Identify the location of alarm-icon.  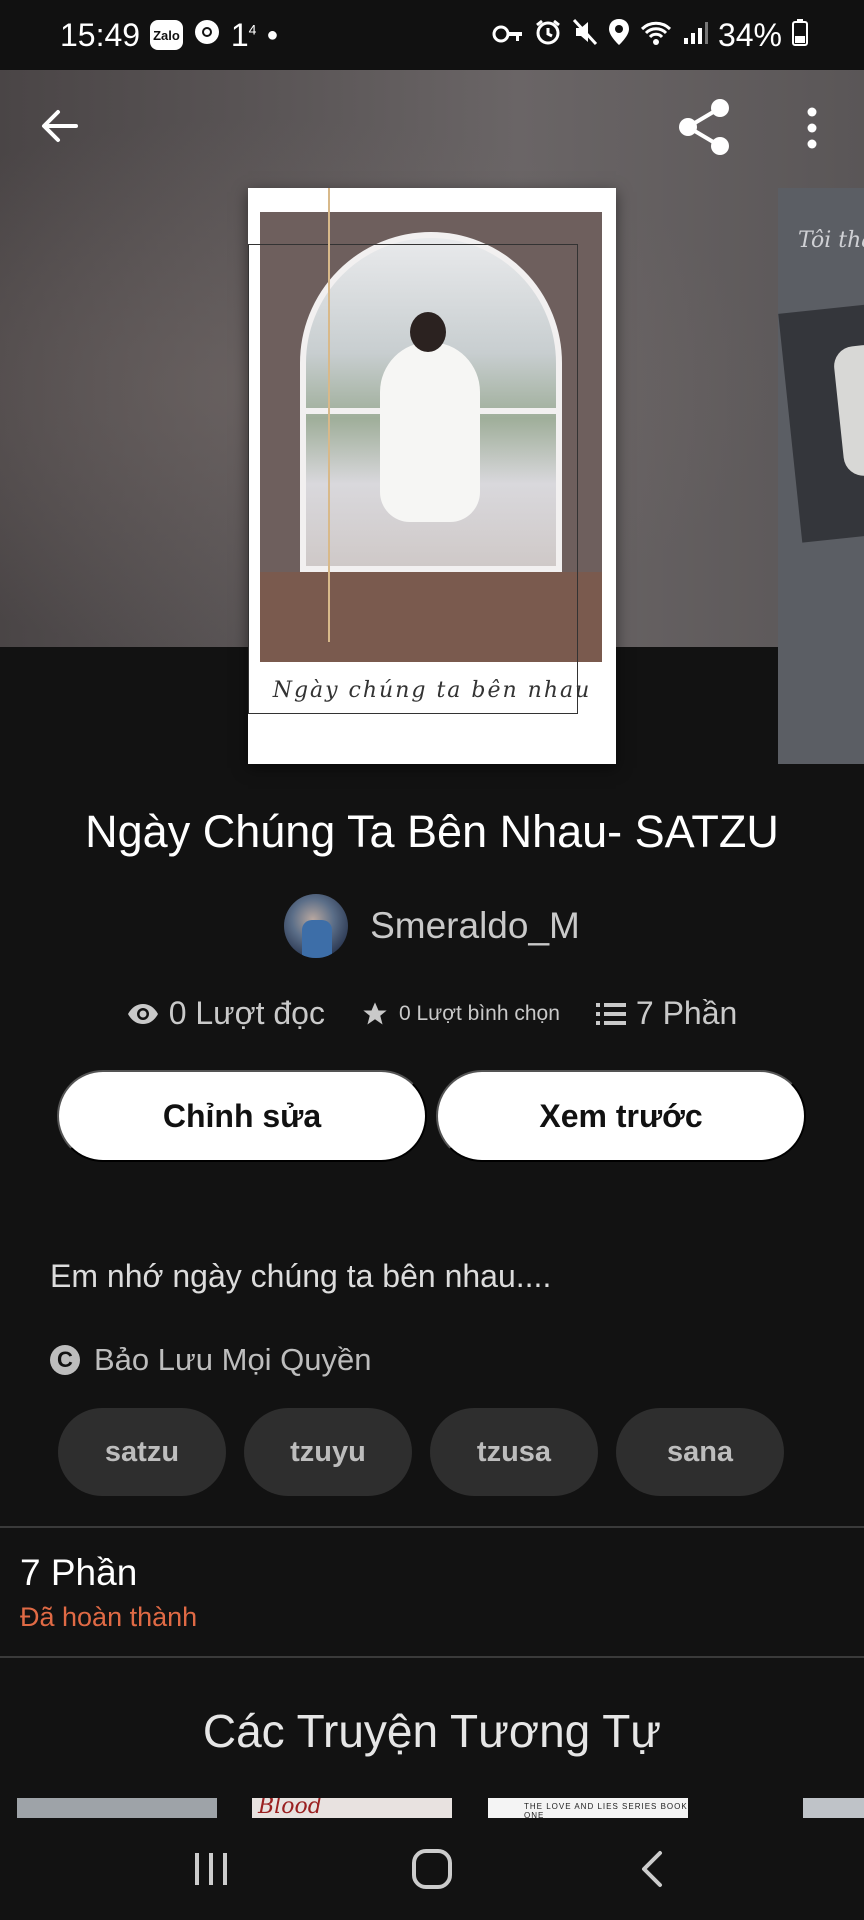
(548, 35).